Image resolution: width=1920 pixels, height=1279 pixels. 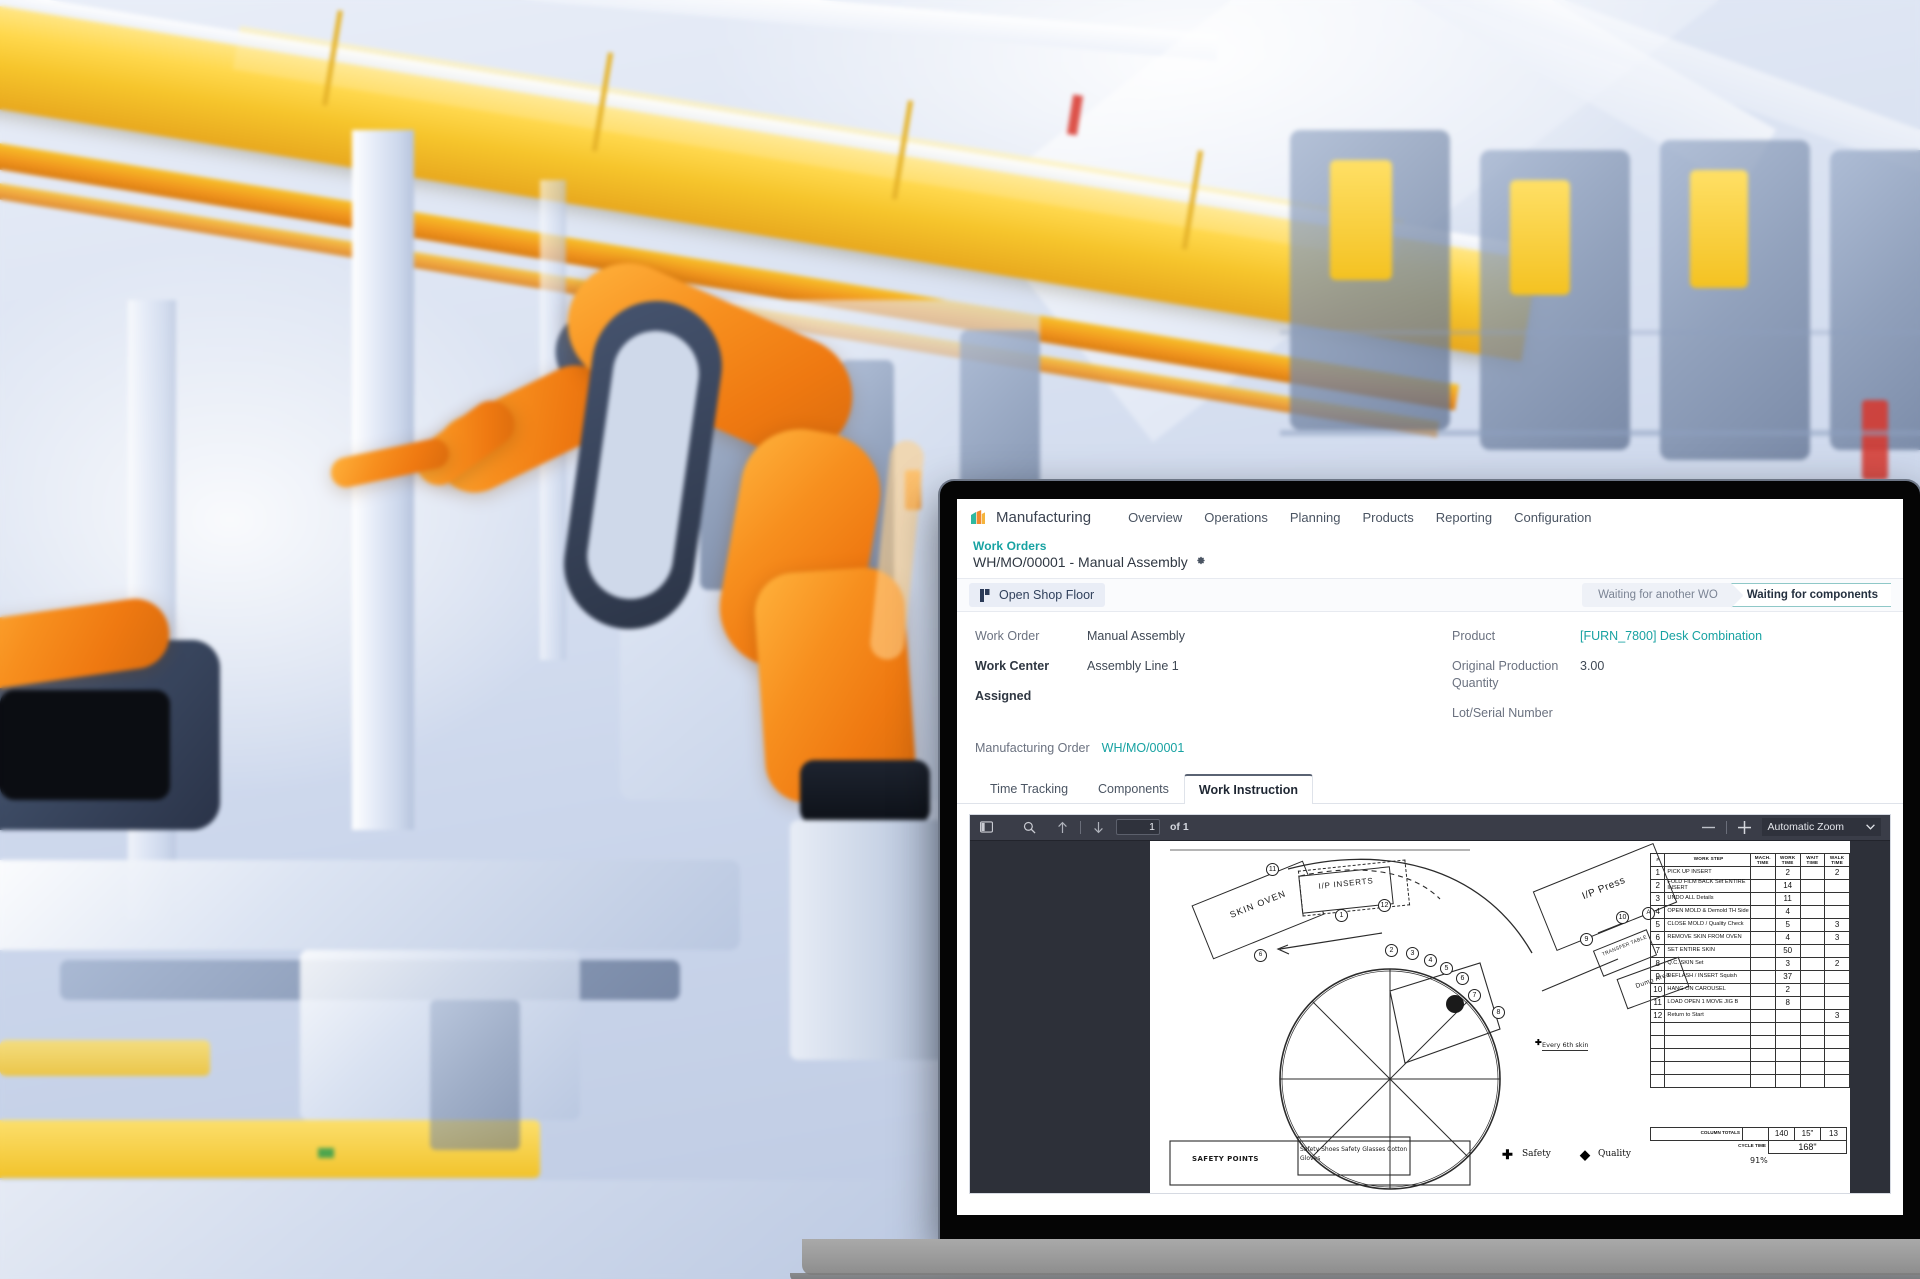 I want to click on table-row: 8 Q.C. SKIN Set 3 2, so click(x=1749, y=963).